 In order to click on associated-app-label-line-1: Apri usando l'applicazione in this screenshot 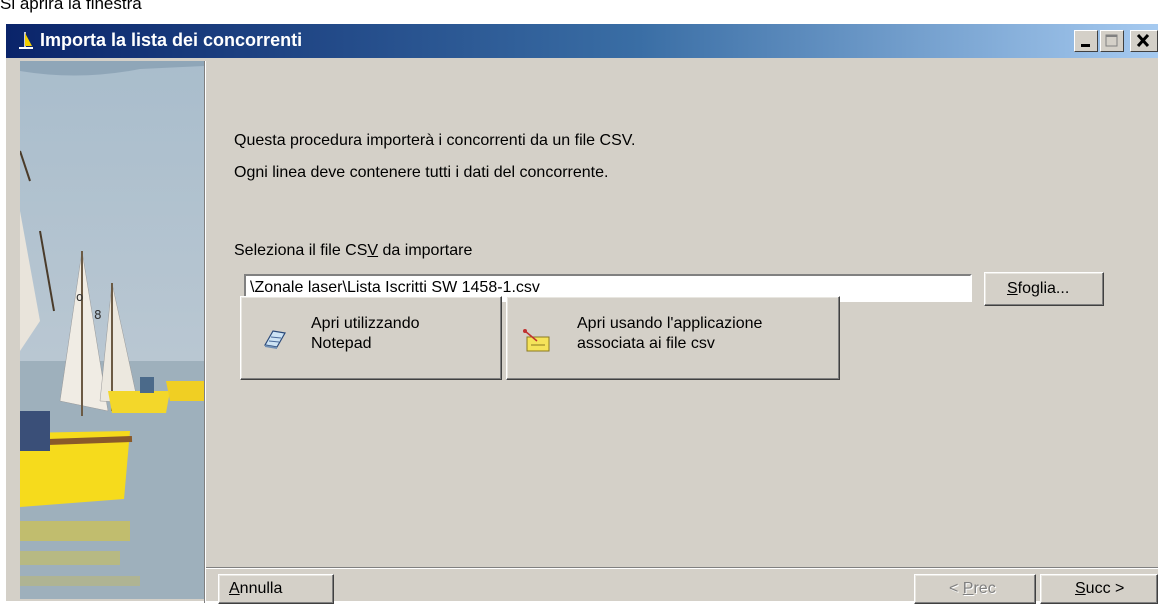, I will do `click(670, 323)`.